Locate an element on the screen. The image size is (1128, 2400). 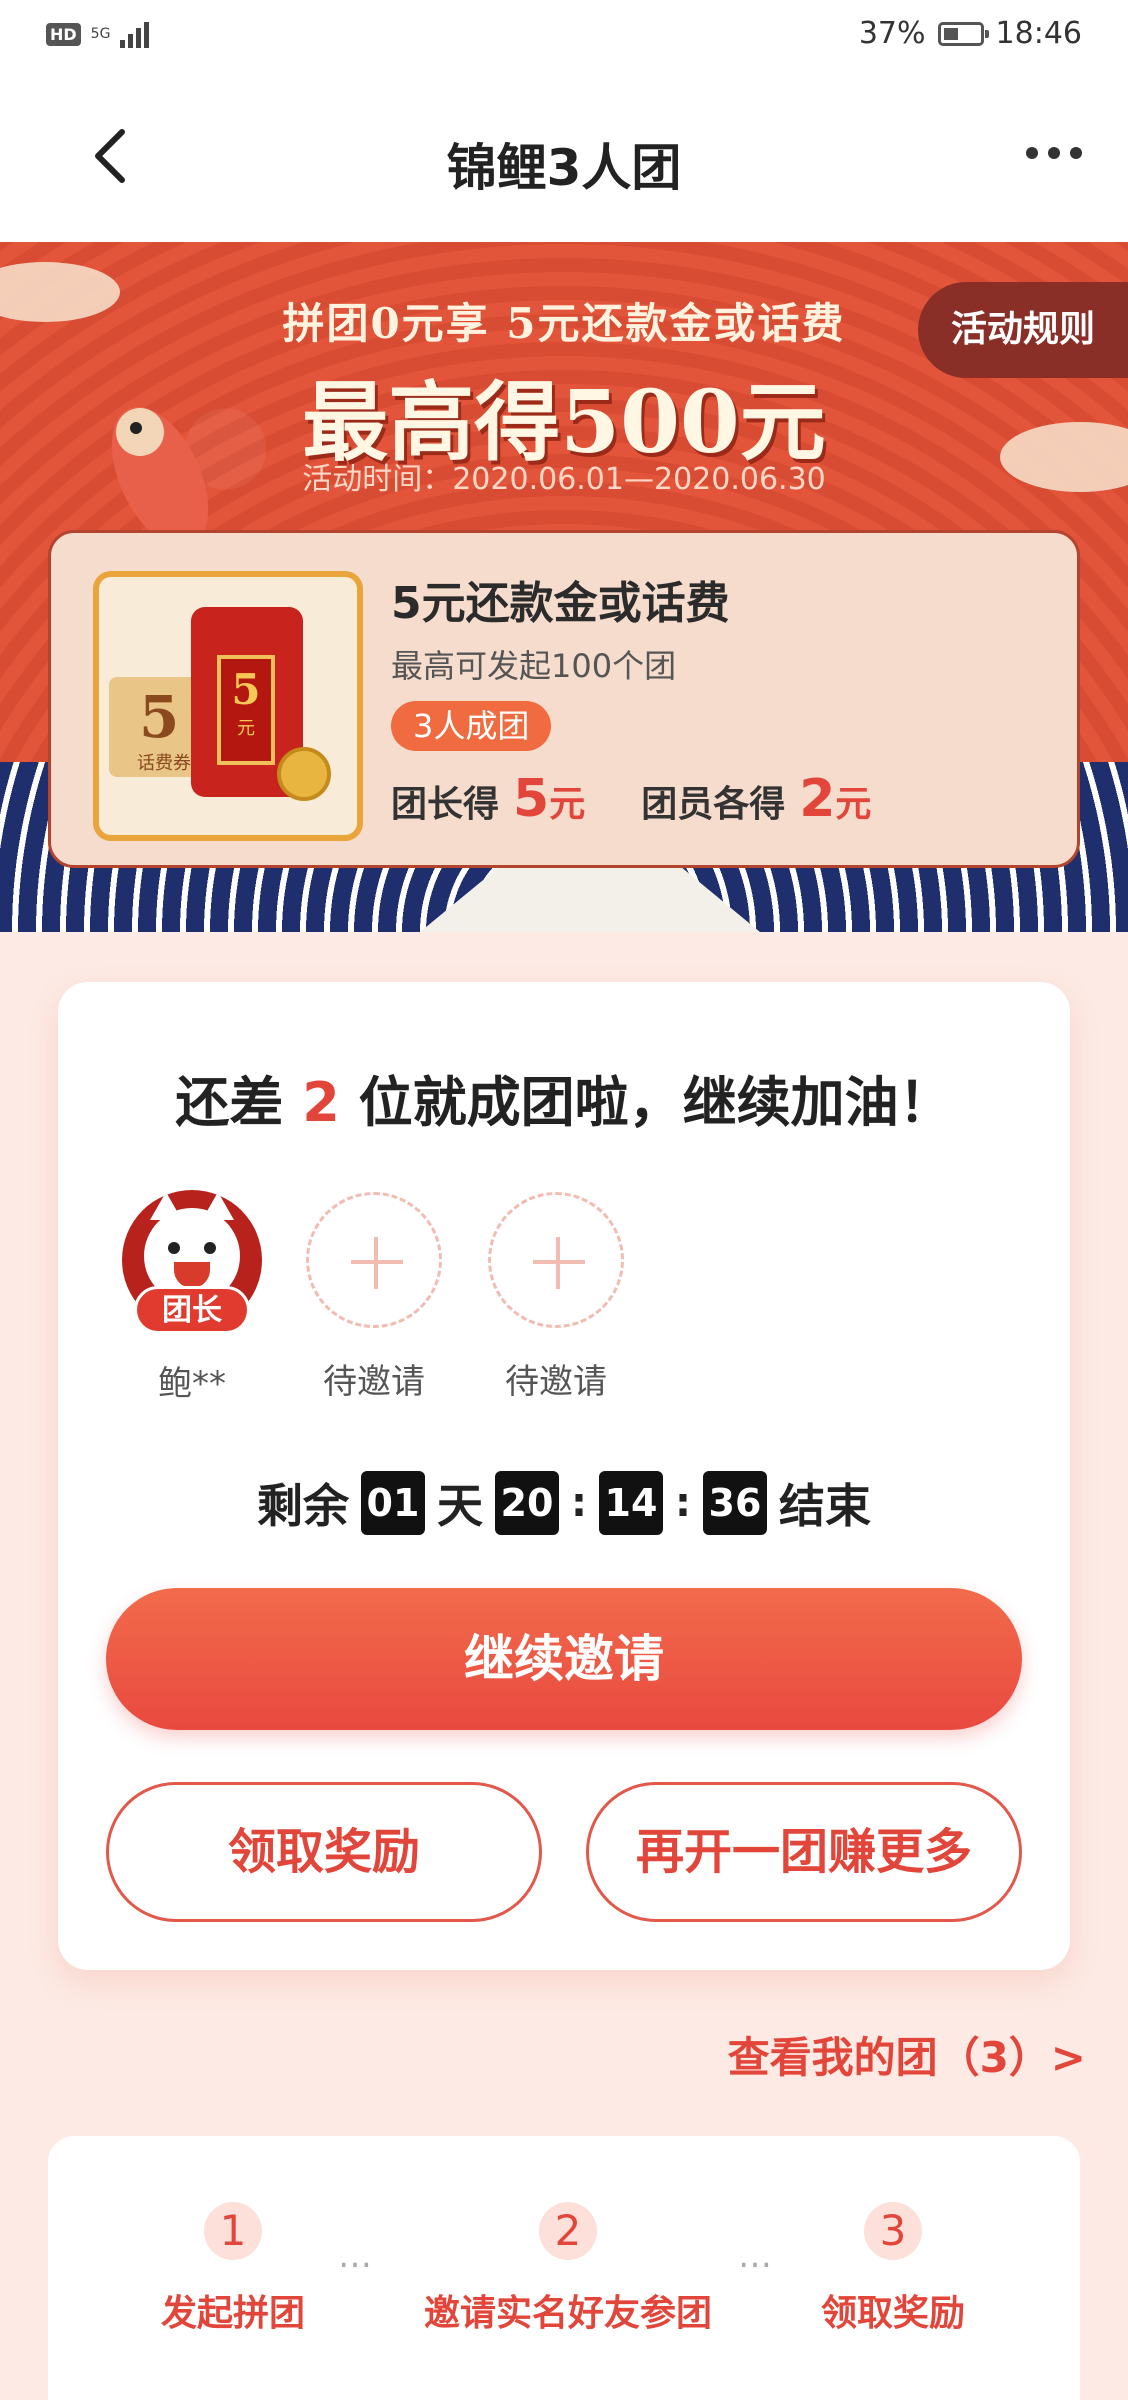
member-leader: 团长 鲍** is located at coordinates (192, 1297).